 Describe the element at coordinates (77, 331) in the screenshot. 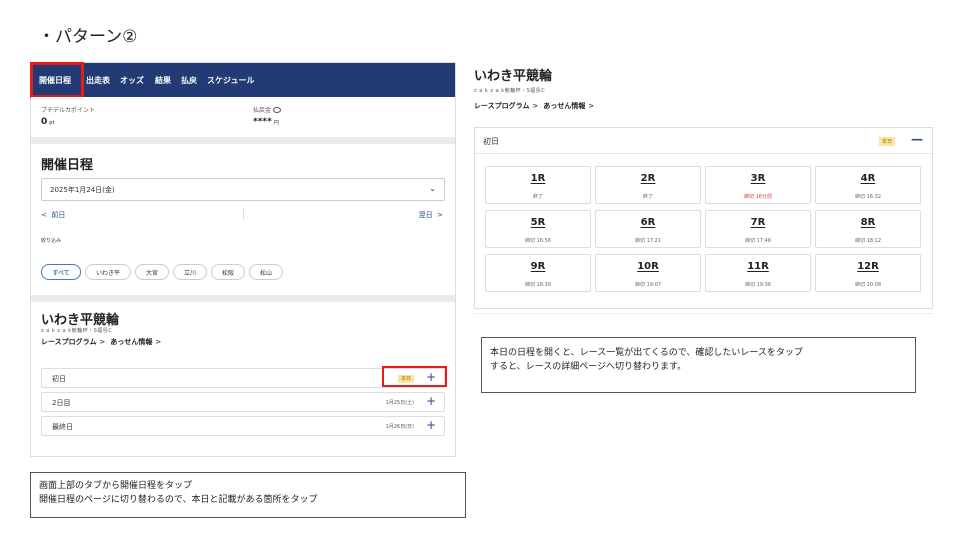

I see `venue-subtitle: z a k z a k競輪杯・S福島C` at that location.